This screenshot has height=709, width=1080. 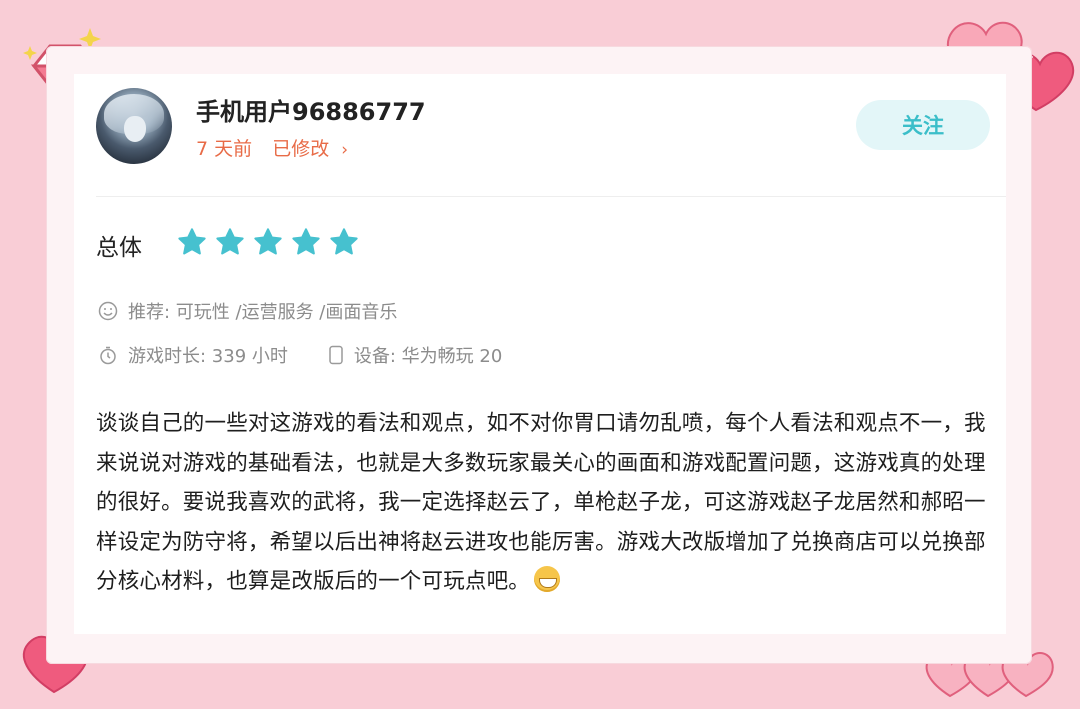 What do you see at coordinates (344, 150) in the screenshot?
I see `chevron-right-icon: ›` at bounding box center [344, 150].